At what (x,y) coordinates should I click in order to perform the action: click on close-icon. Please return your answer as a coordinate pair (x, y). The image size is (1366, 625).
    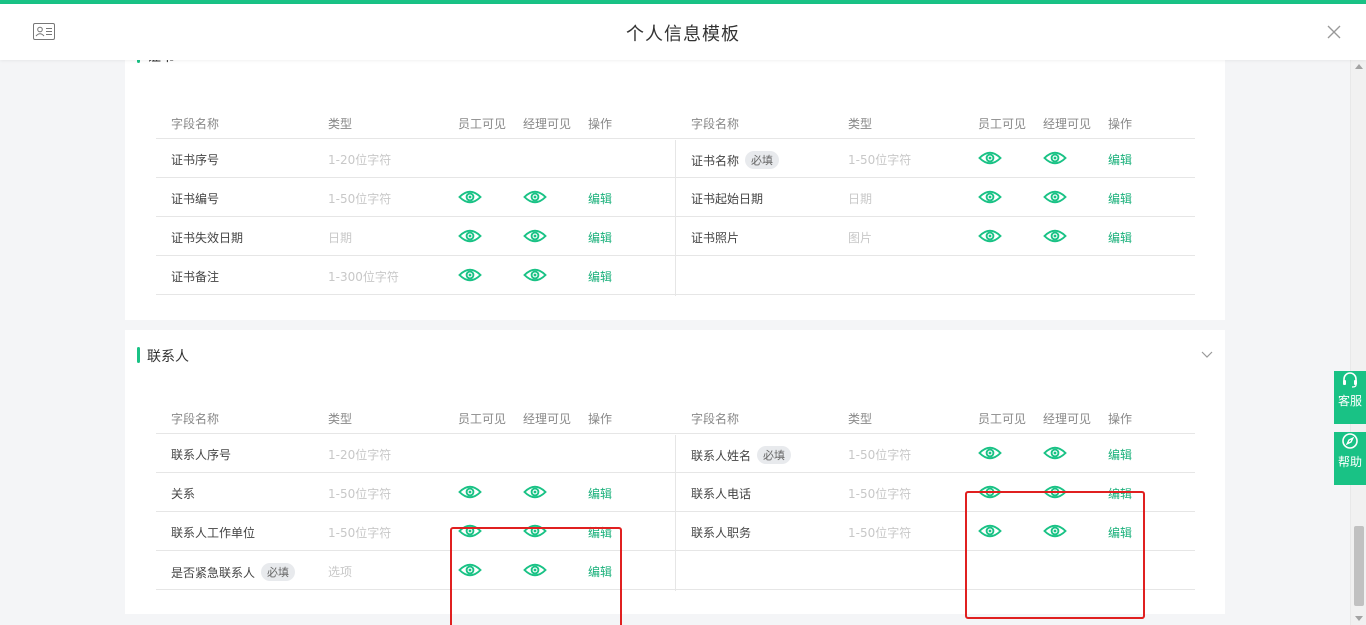
    Looking at the image, I should click on (1334, 32).